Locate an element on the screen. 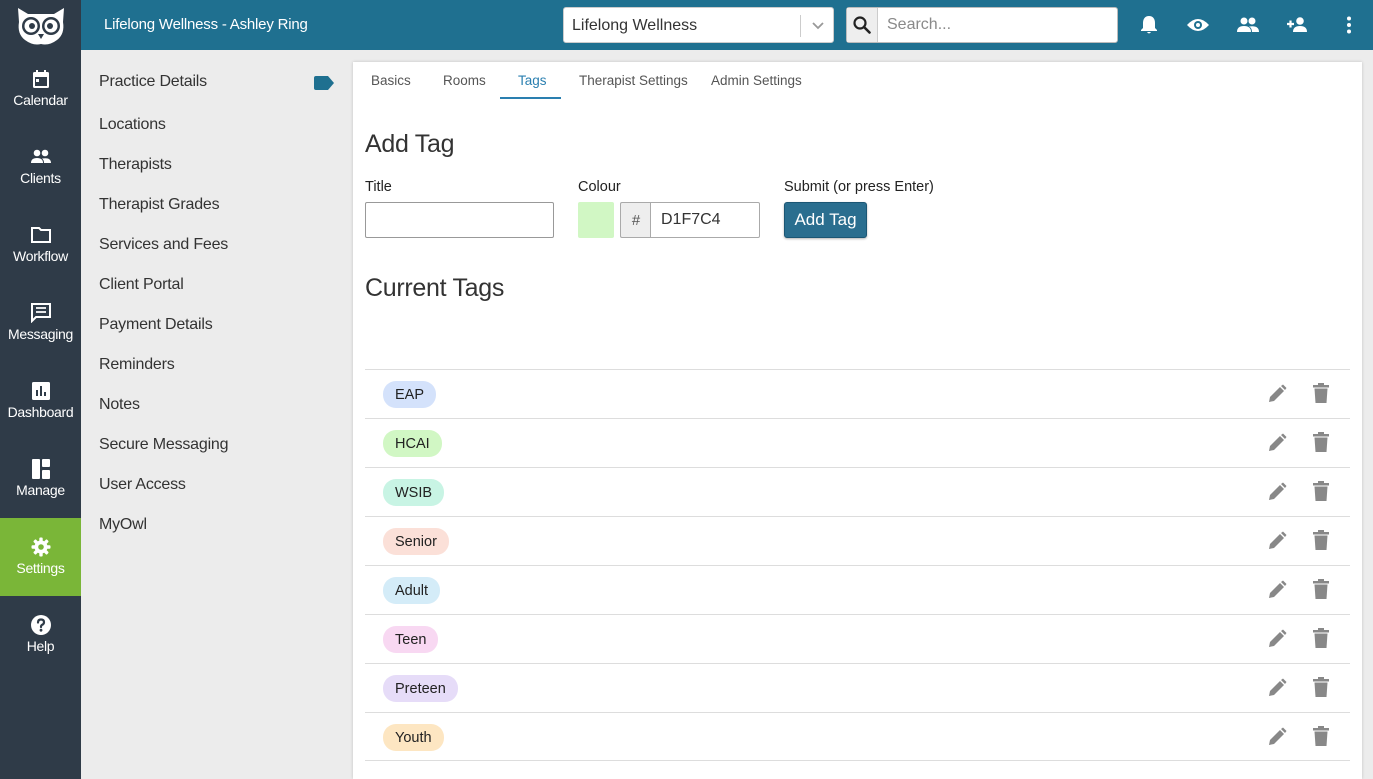  tag-pill: HCAI is located at coordinates (412, 443).